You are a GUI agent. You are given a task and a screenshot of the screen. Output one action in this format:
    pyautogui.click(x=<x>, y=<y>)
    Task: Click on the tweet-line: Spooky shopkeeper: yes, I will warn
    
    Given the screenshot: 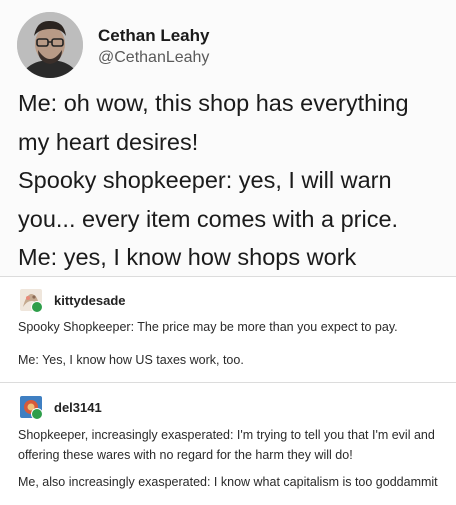 What is the action you would take?
    pyautogui.click(x=205, y=180)
    